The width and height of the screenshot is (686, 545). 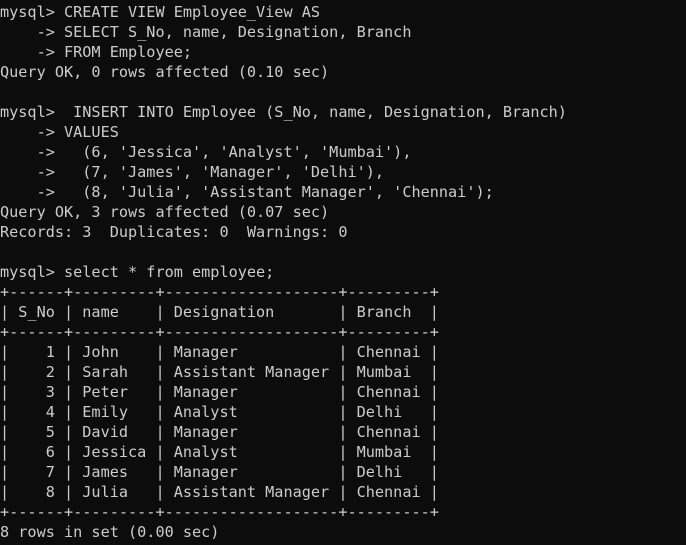 I want to click on table-row: | 6 | Jessica | Analyst | Mumbai |, so click(x=219, y=452).